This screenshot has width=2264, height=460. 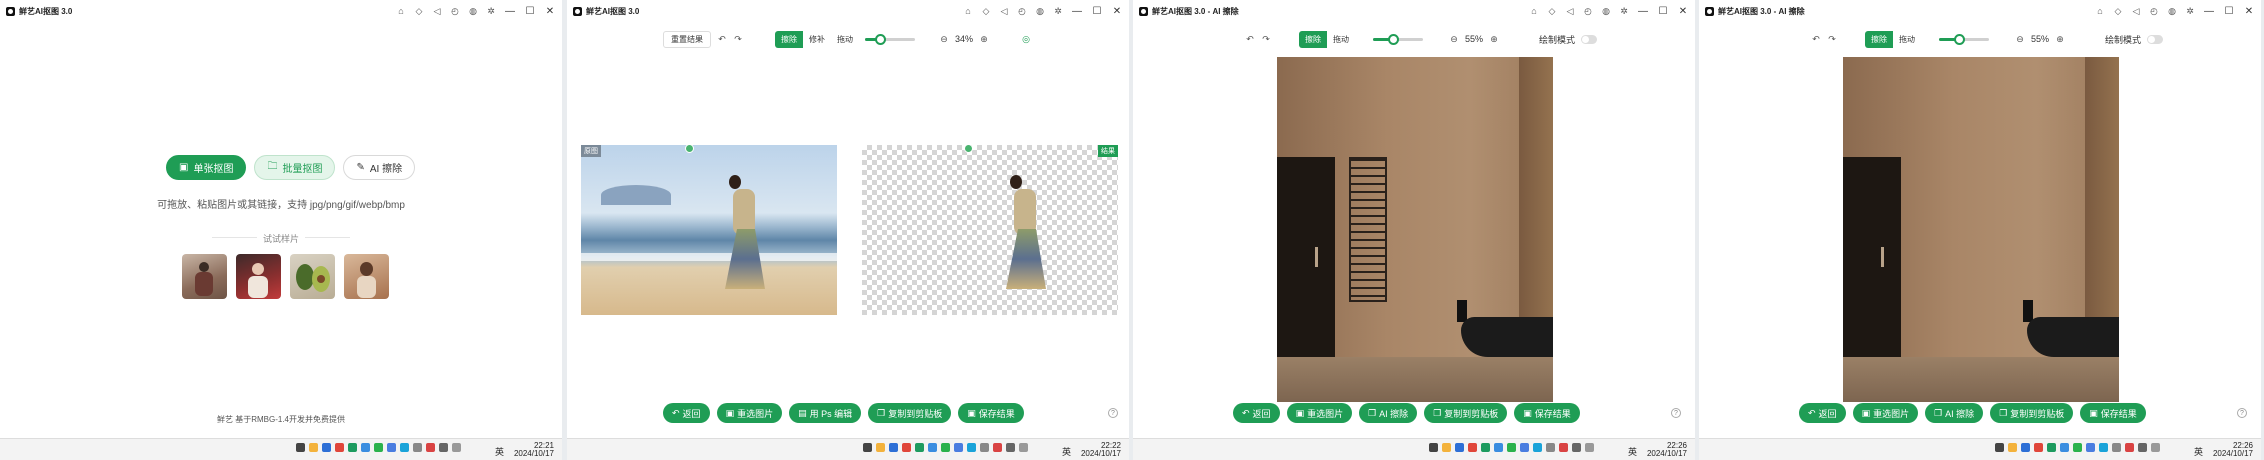 What do you see at coordinates (379, 167) in the screenshot?
I see `ai-erase-button: ✎ AI 擦除` at bounding box center [379, 167].